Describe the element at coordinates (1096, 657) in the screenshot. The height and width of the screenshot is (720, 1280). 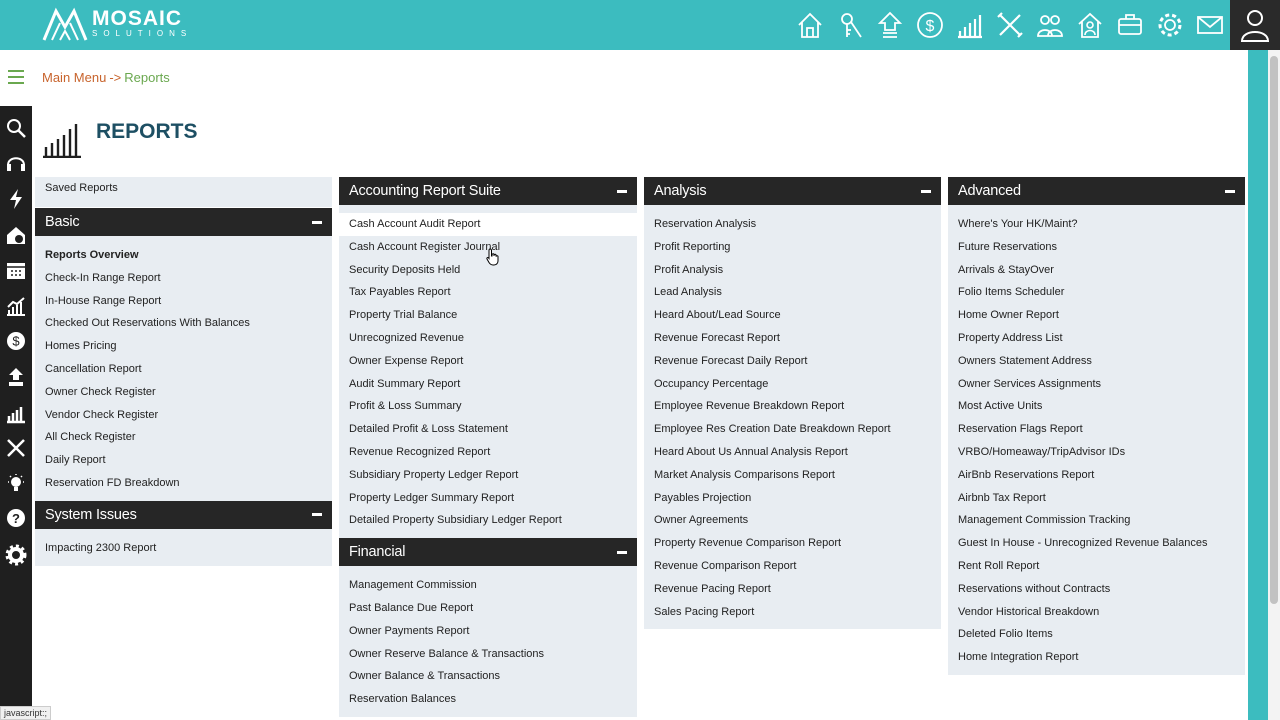
I see `report-link: Home Integration Report` at that location.